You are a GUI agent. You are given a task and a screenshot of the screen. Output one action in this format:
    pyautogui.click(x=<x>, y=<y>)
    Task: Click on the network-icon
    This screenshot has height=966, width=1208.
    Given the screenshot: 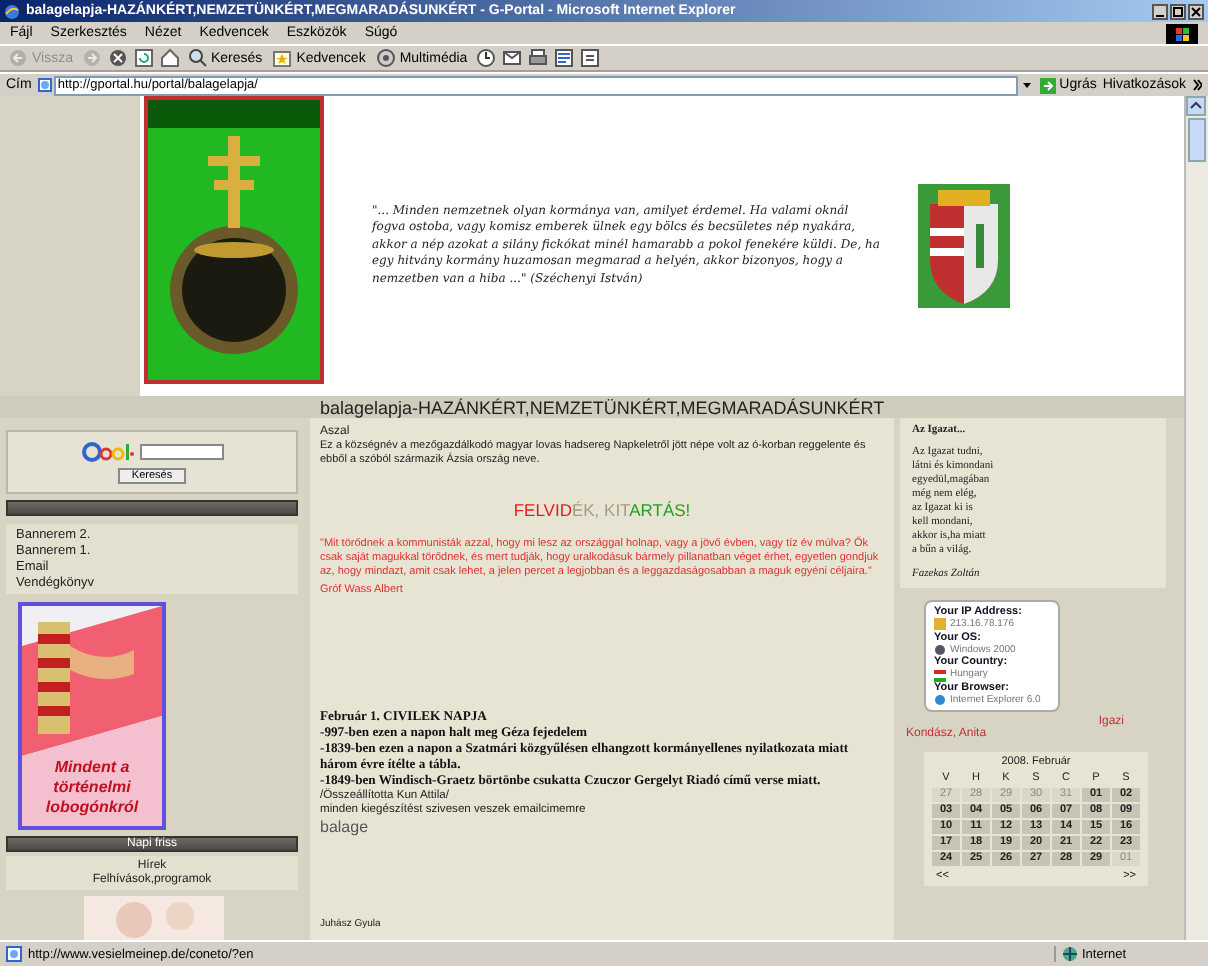 What is the action you would take?
    pyautogui.click(x=940, y=624)
    